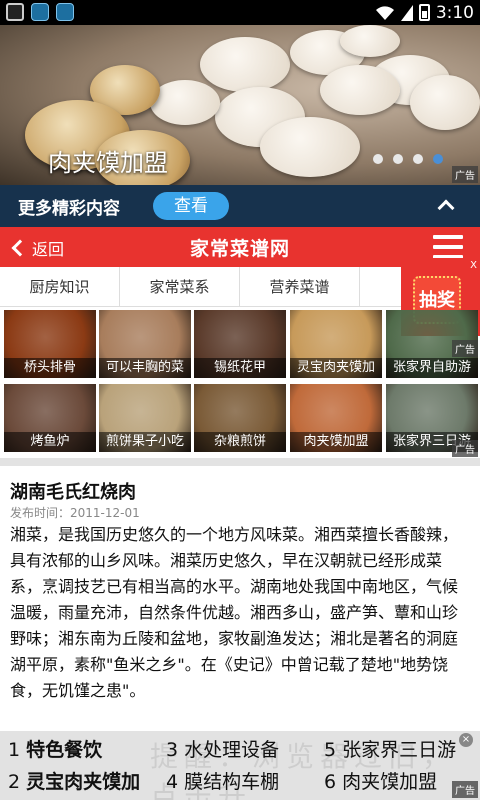  What do you see at coordinates (330, 750) in the screenshot?
I see `ad-link-number: 5` at bounding box center [330, 750].